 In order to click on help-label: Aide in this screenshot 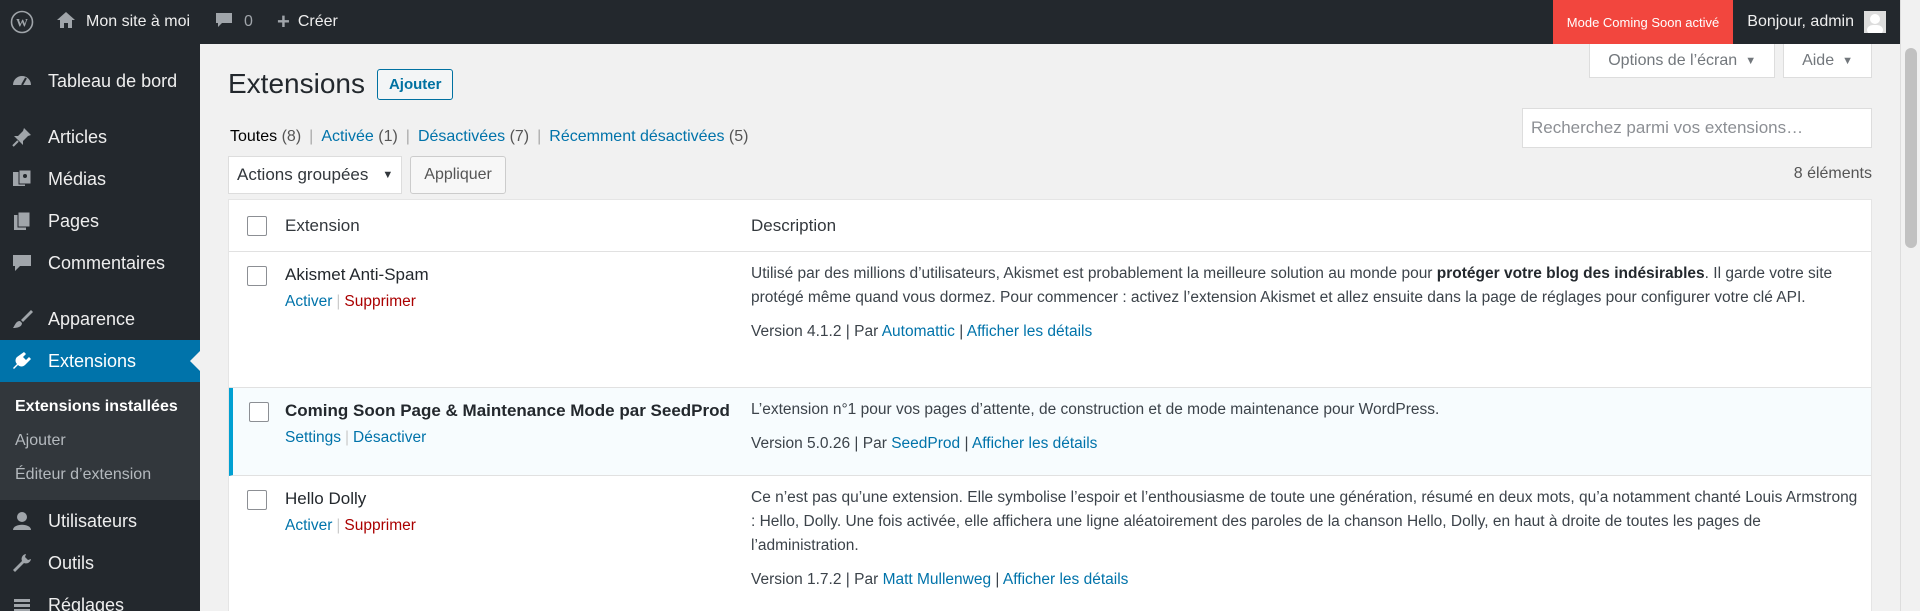, I will do `click(1818, 60)`.